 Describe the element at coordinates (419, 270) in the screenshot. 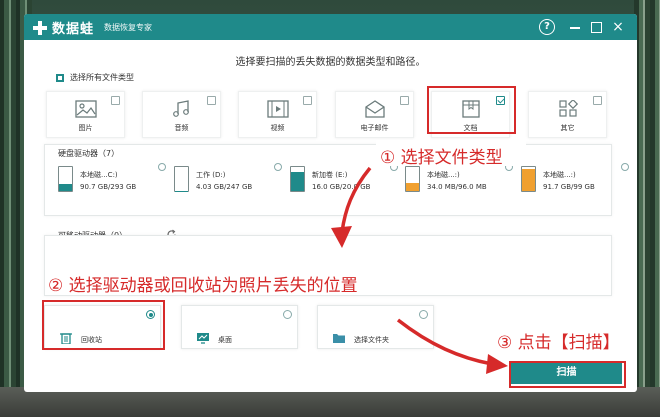

I see `annotation-arrows` at that location.